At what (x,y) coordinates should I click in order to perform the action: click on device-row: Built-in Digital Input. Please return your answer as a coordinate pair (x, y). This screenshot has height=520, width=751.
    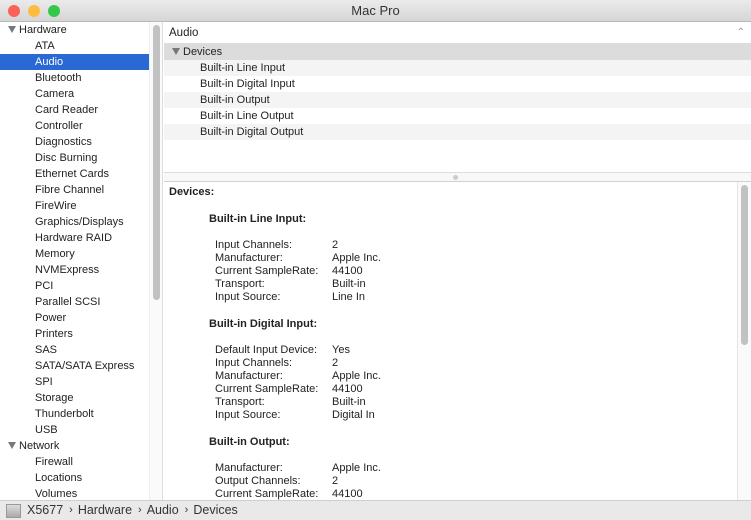
    Looking at the image, I should click on (457, 84).